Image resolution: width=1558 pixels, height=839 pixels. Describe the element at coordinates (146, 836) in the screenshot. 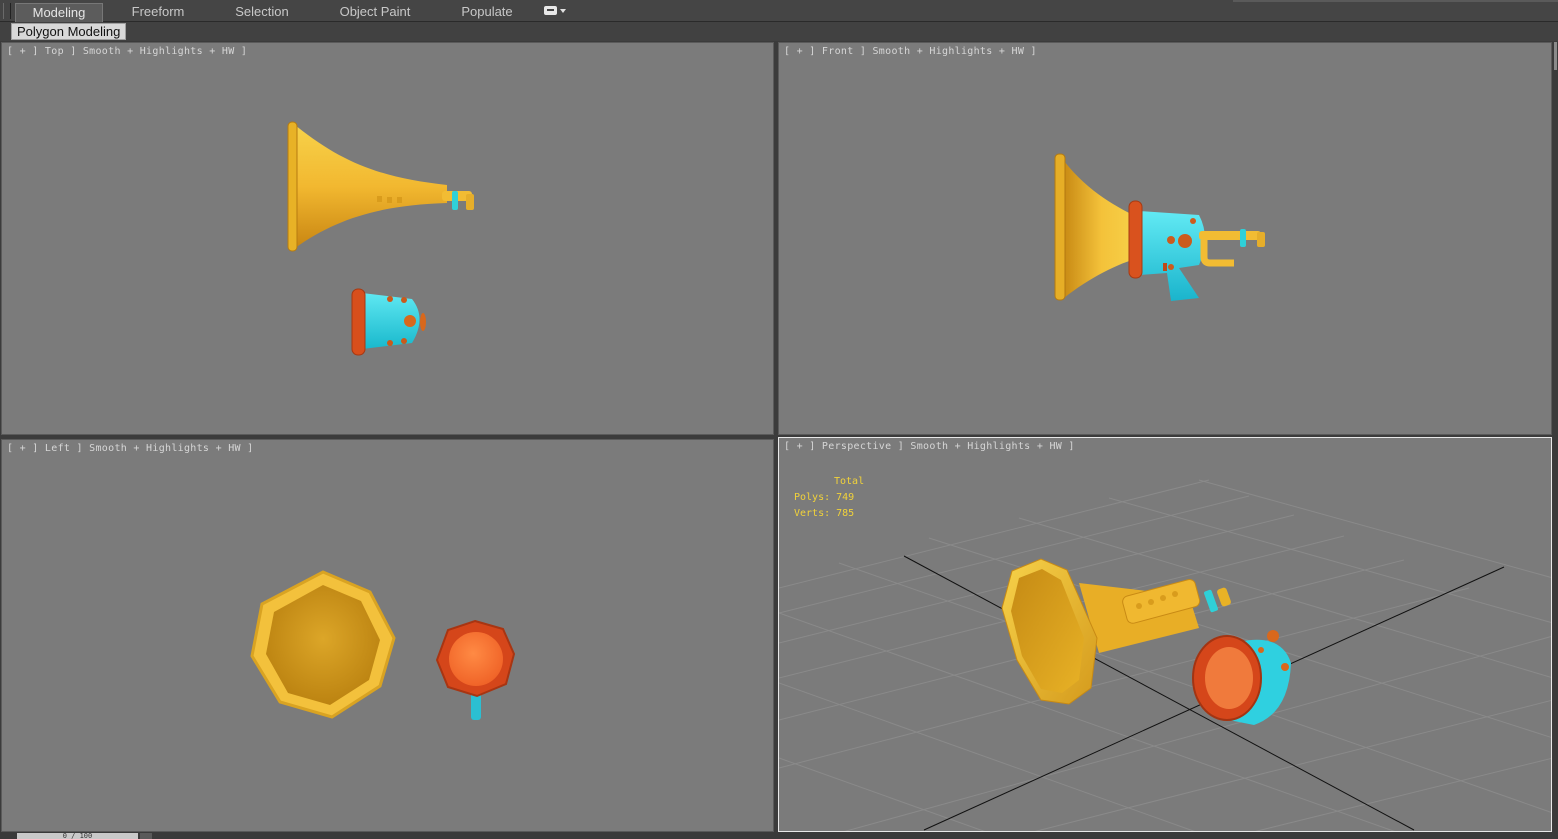

I see `time-slider-next-arrow` at that location.